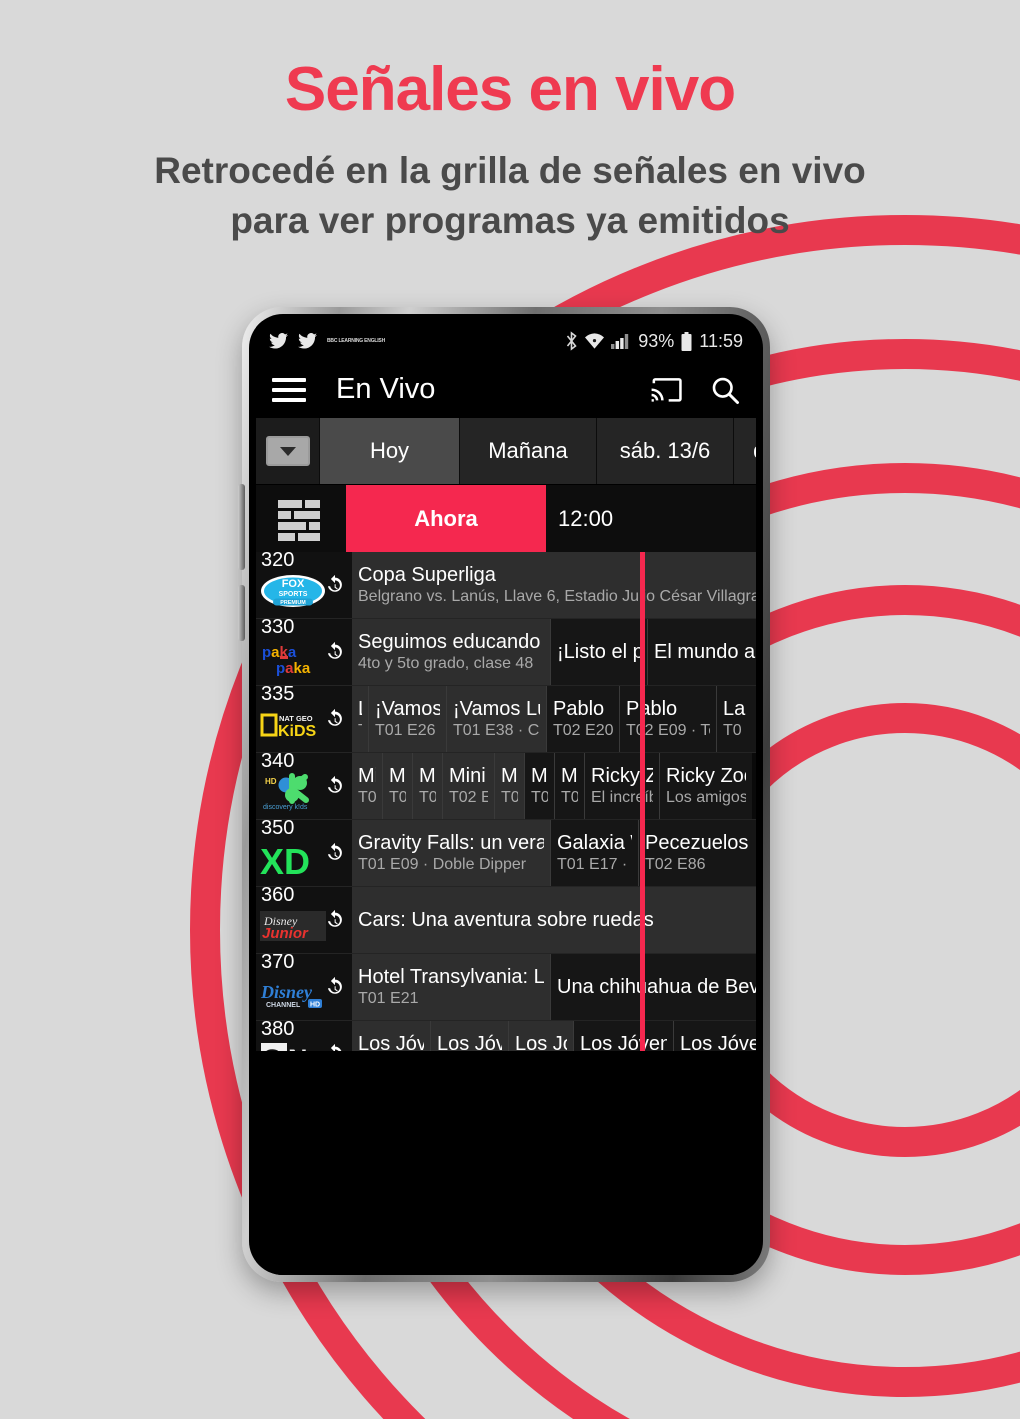  What do you see at coordinates (651, 518) in the screenshot?
I see `next-time-cell: 12:00` at bounding box center [651, 518].